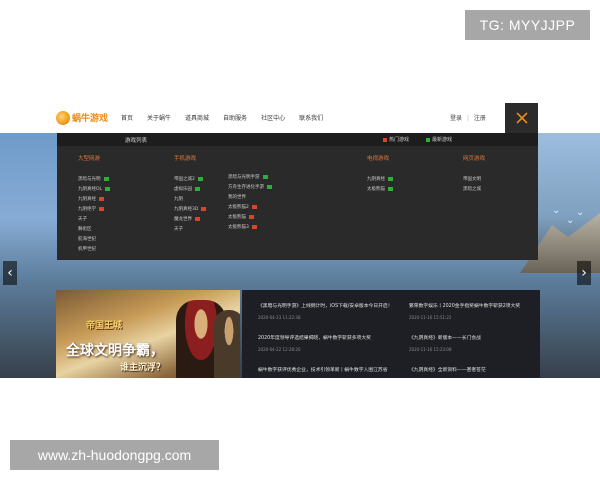  What do you see at coordinates (468, 117) in the screenshot?
I see `auth-links: 登录 | 注册` at bounding box center [468, 117].